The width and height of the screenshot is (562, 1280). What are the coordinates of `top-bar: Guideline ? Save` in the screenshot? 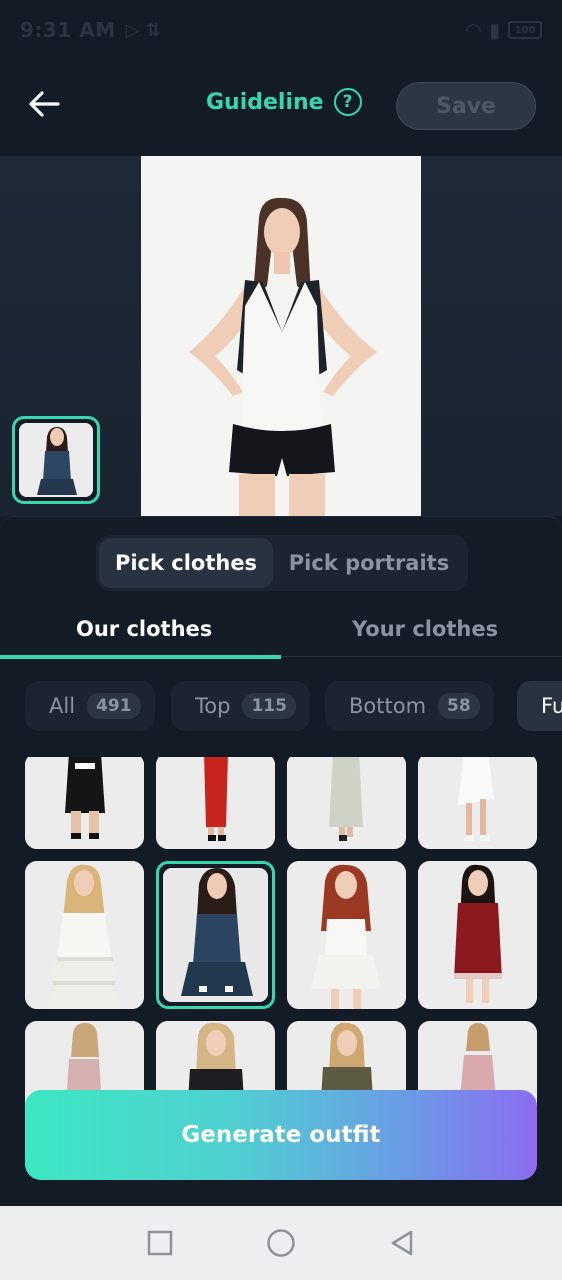 It's located at (281, 108).